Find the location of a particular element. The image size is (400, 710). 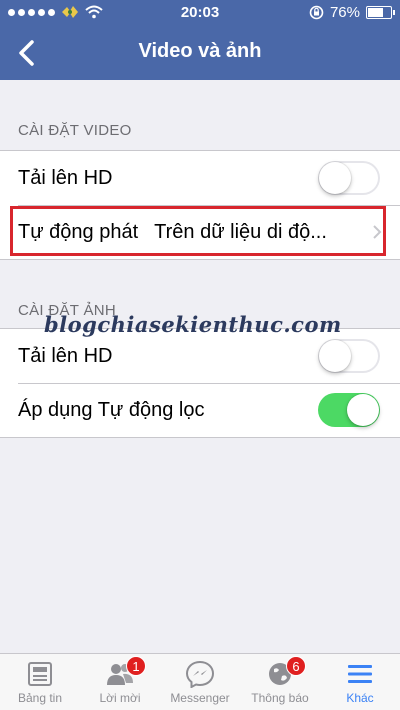

page-title: Video và ảnh is located at coordinates (200, 51).